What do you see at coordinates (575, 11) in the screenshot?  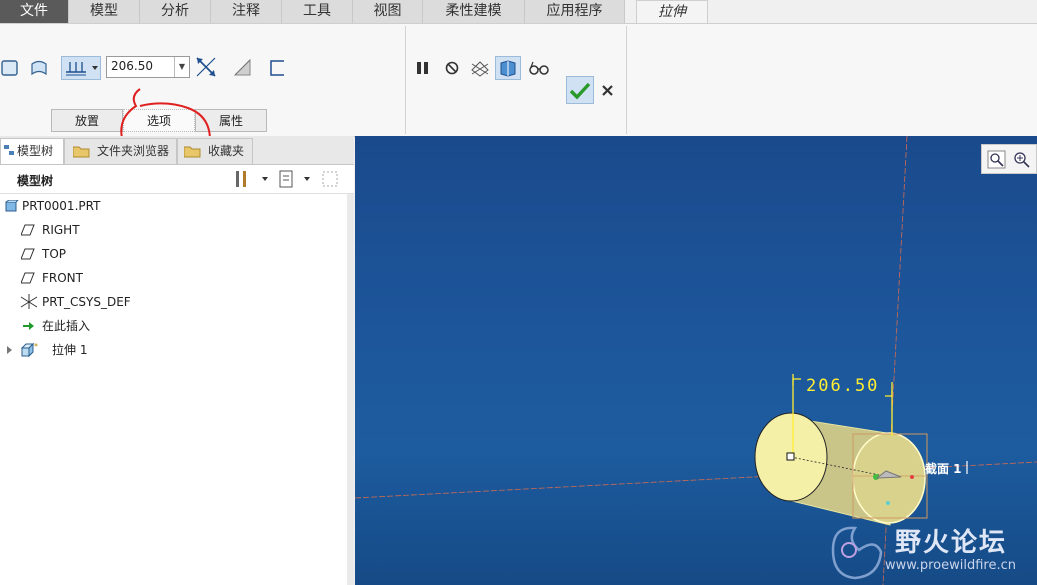 I see `menu-tab-applications: 应用程序` at bounding box center [575, 11].